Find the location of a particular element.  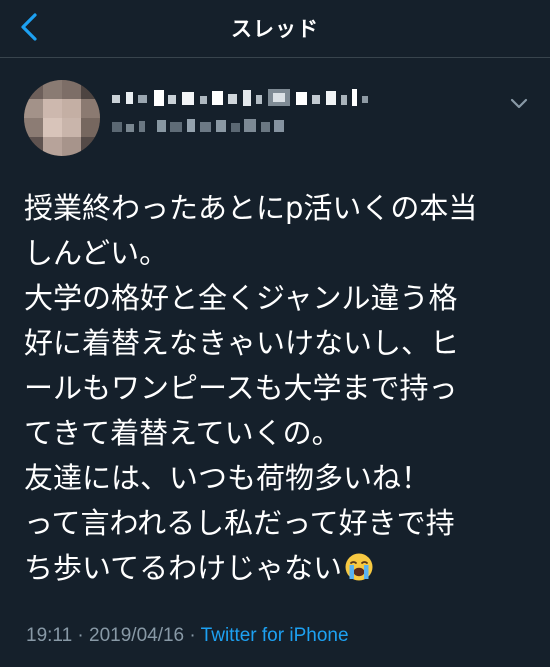

blurred-handle-image is located at coordinates (198, 125).